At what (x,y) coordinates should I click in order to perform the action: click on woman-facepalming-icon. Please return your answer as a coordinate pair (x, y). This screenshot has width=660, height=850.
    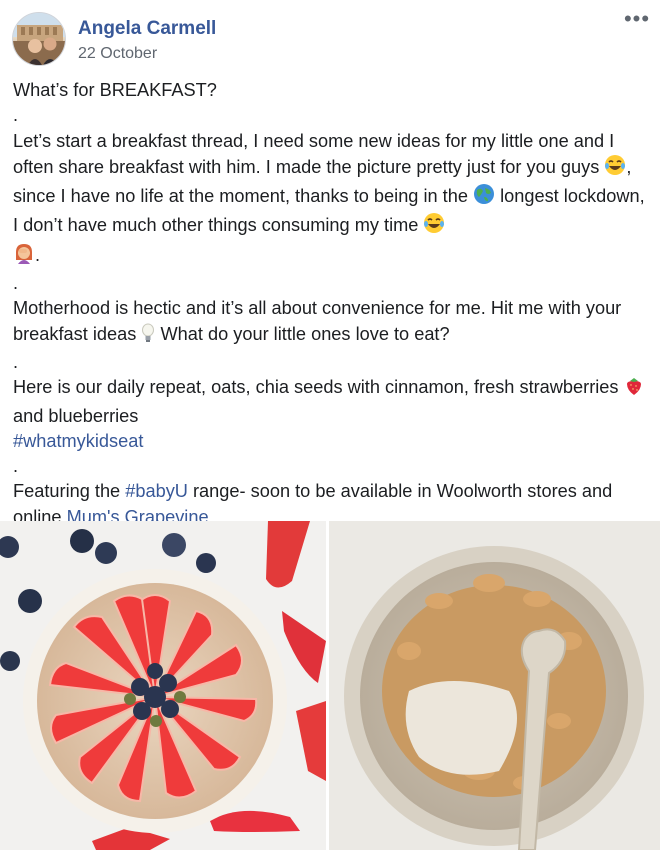
    Looking at the image, I should click on (24, 256).